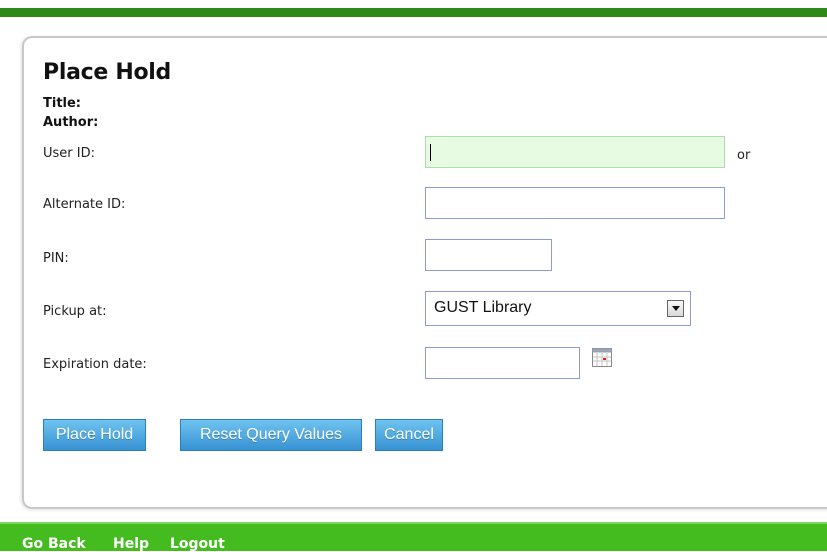 The height and width of the screenshot is (552, 827). What do you see at coordinates (107, 72) in the screenshot?
I see `page-title: Place Hold` at bounding box center [107, 72].